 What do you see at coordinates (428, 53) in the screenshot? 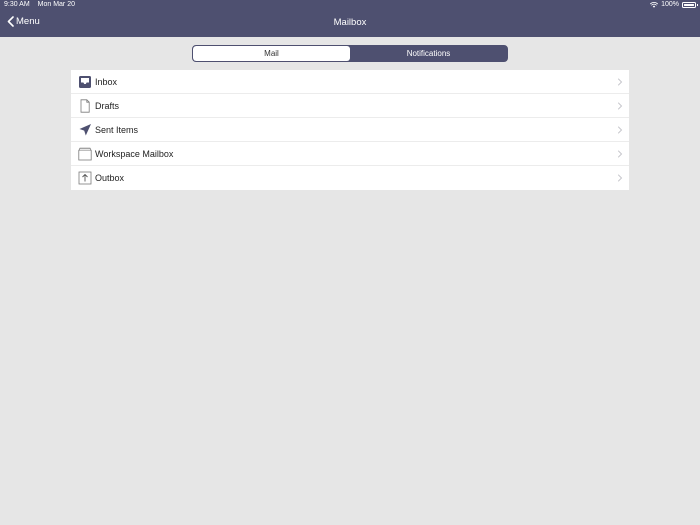
I see `tab-notifications: Notifications` at bounding box center [428, 53].